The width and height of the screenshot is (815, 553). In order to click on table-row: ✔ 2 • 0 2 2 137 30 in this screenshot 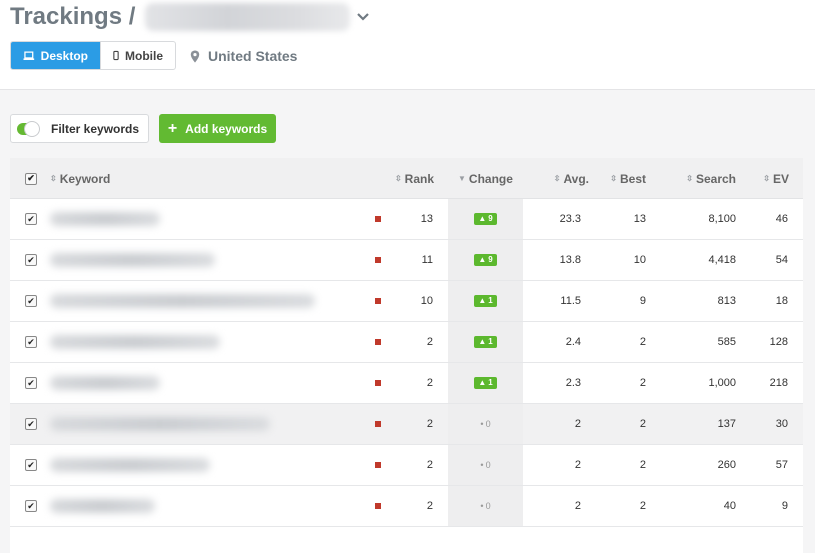, I will do `click(406, 424)`.